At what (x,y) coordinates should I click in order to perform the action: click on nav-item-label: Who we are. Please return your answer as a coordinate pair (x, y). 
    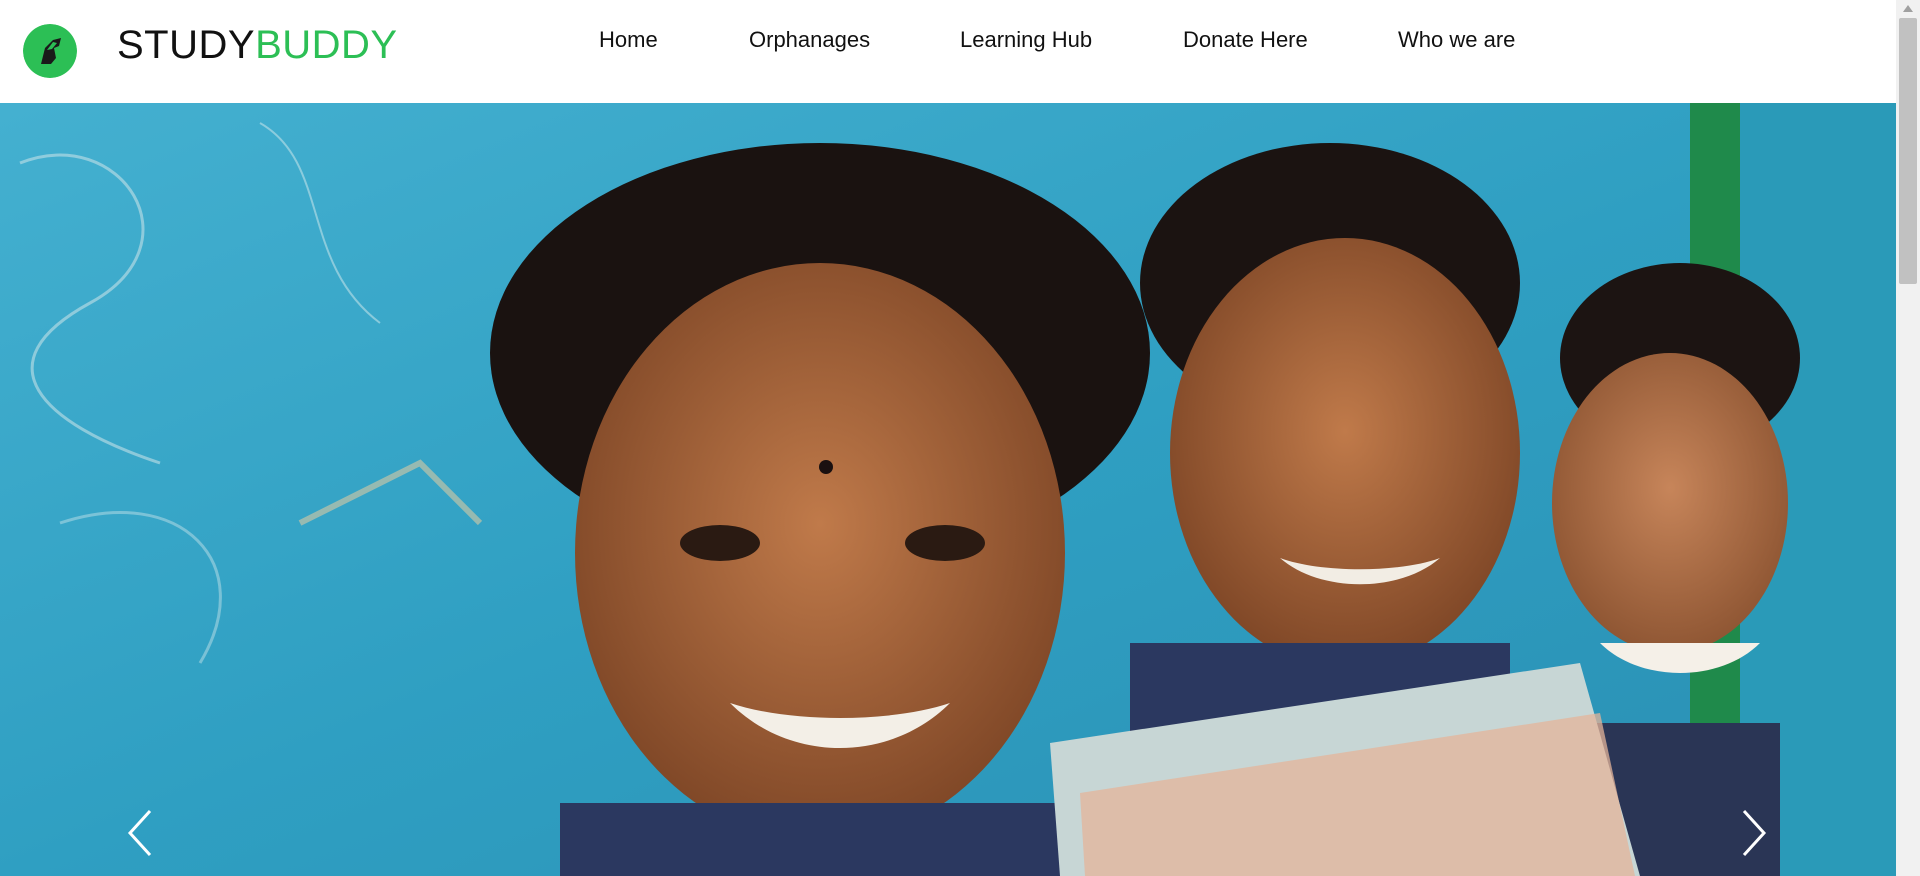
    Looking at the image, I should click on (1456, 39).